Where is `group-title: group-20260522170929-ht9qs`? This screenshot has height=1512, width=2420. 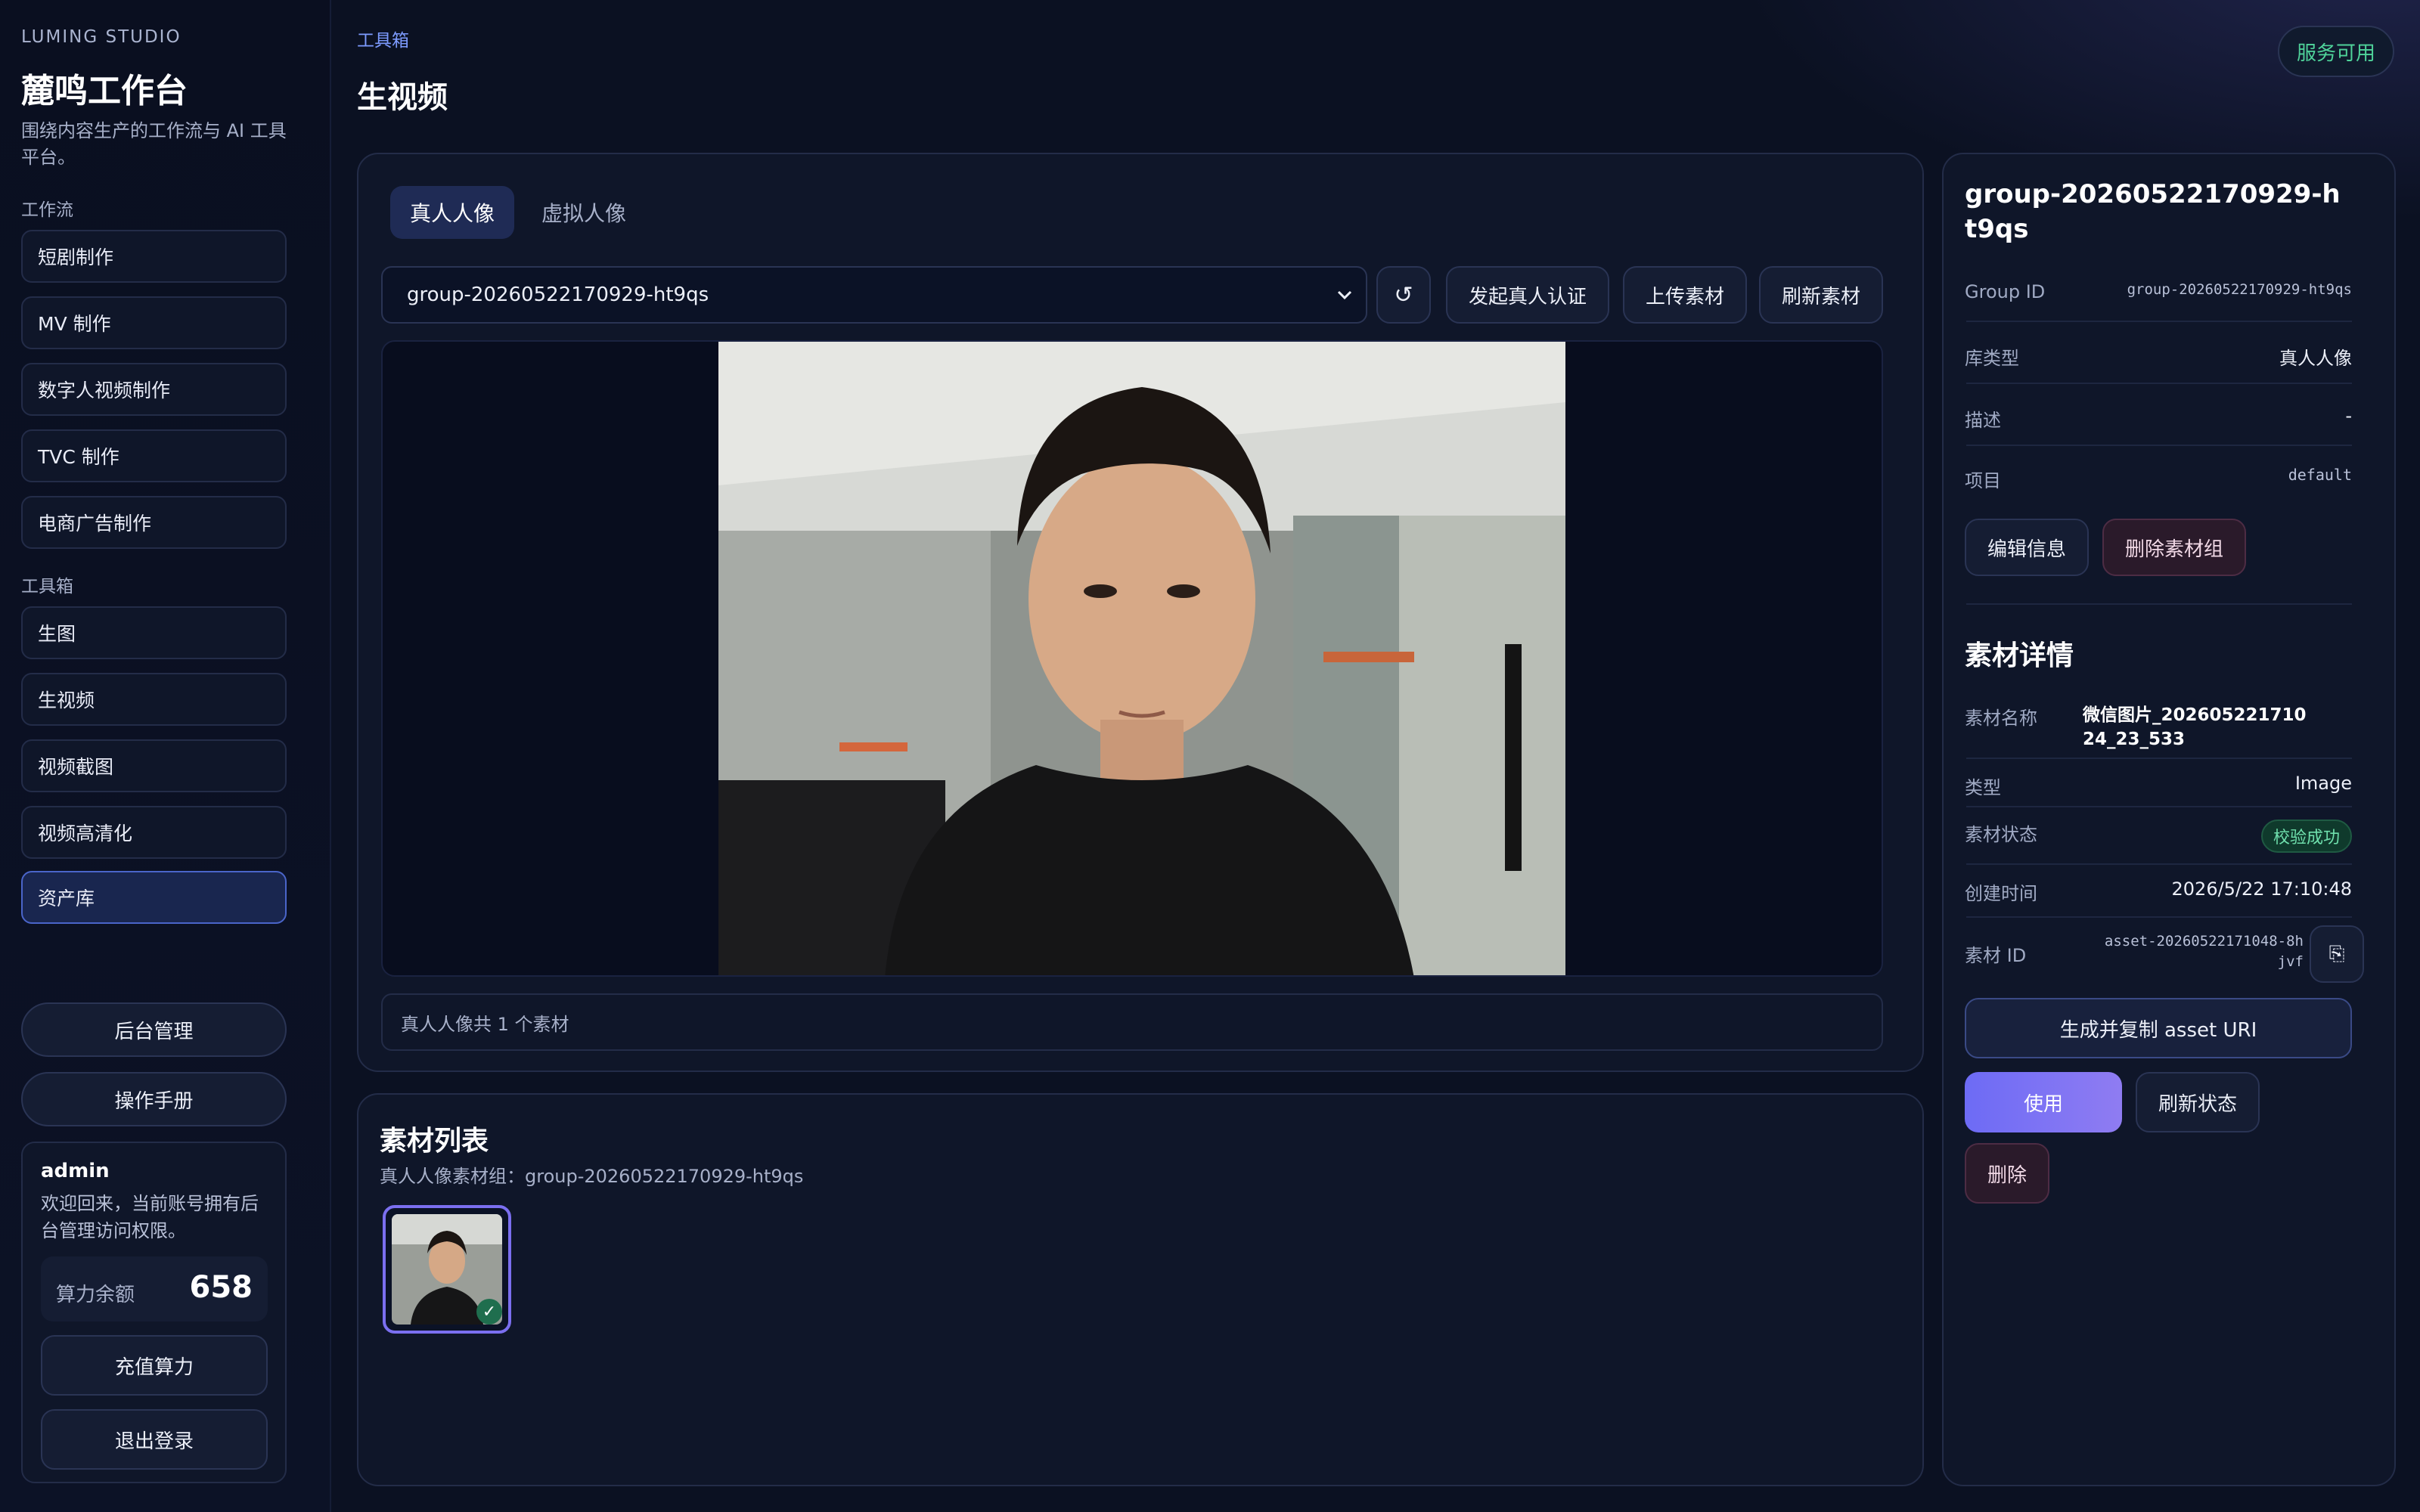 group-title: group-20260522170929-ht9qs is located at coordinates (2153, 211).